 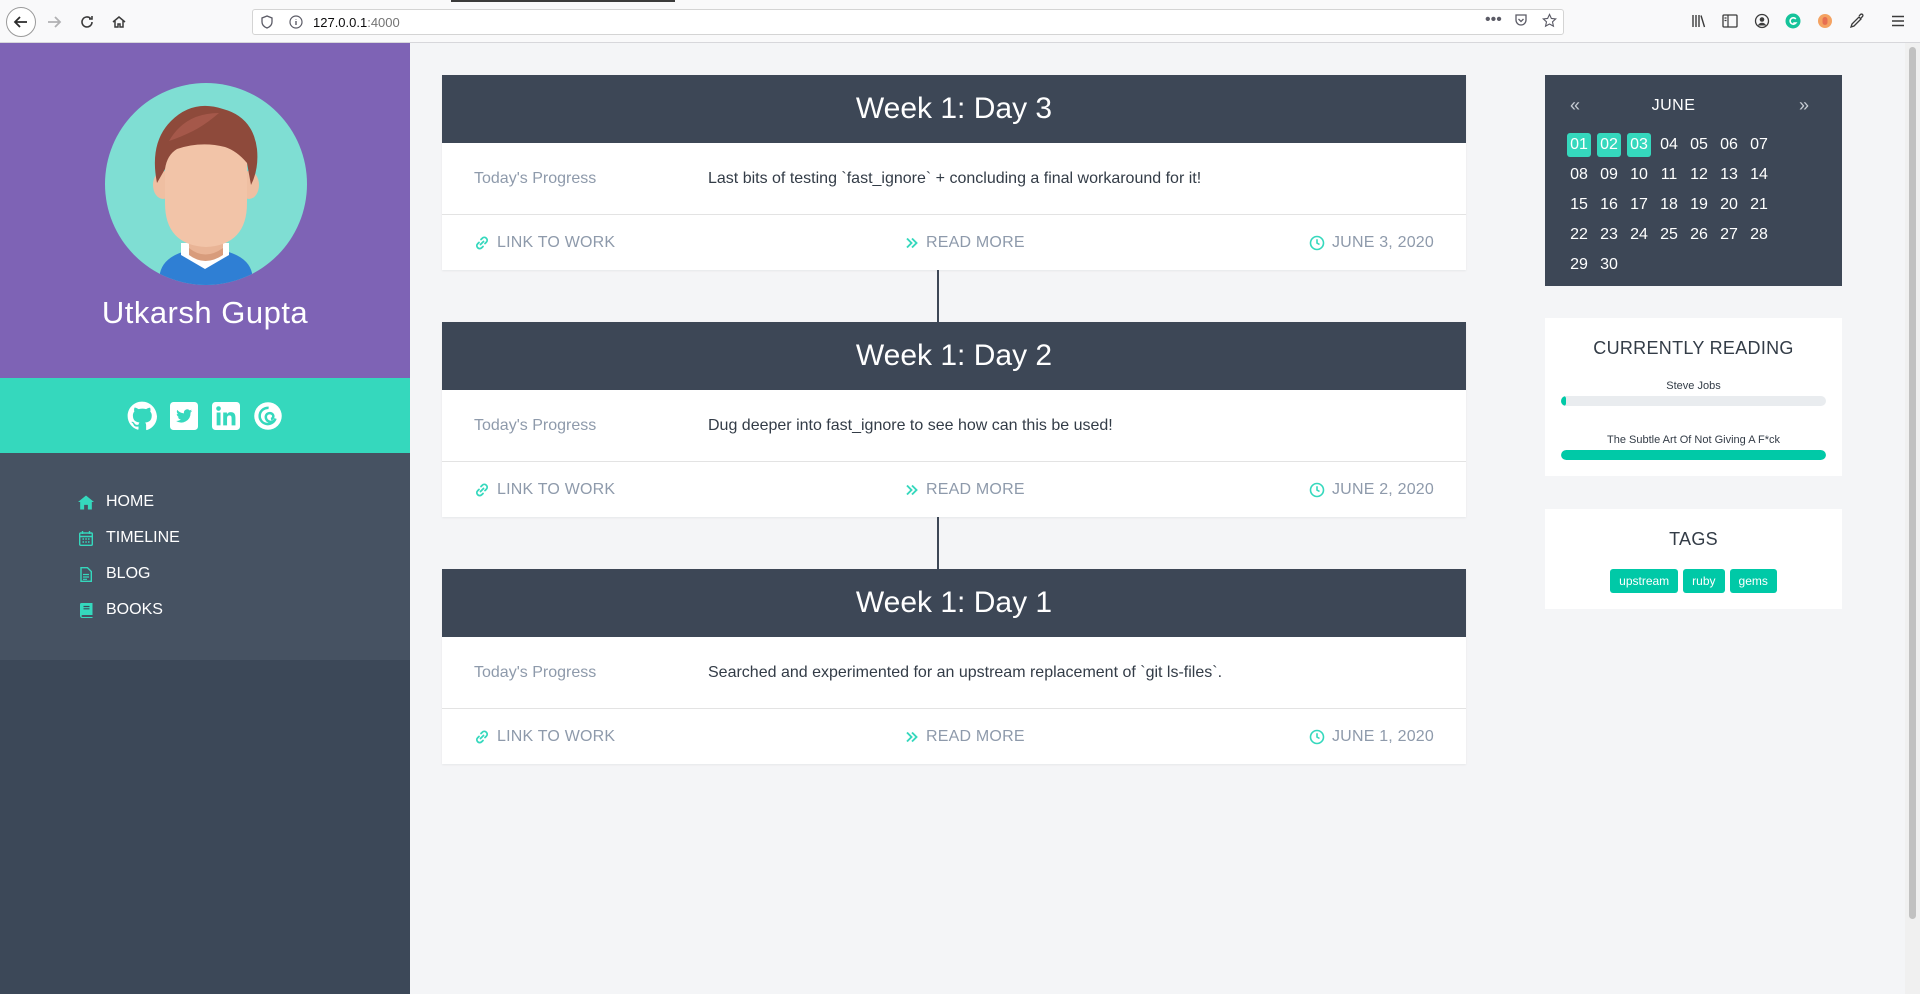 I want to click on calendar-day: 02, so click(x=1609, y=145).